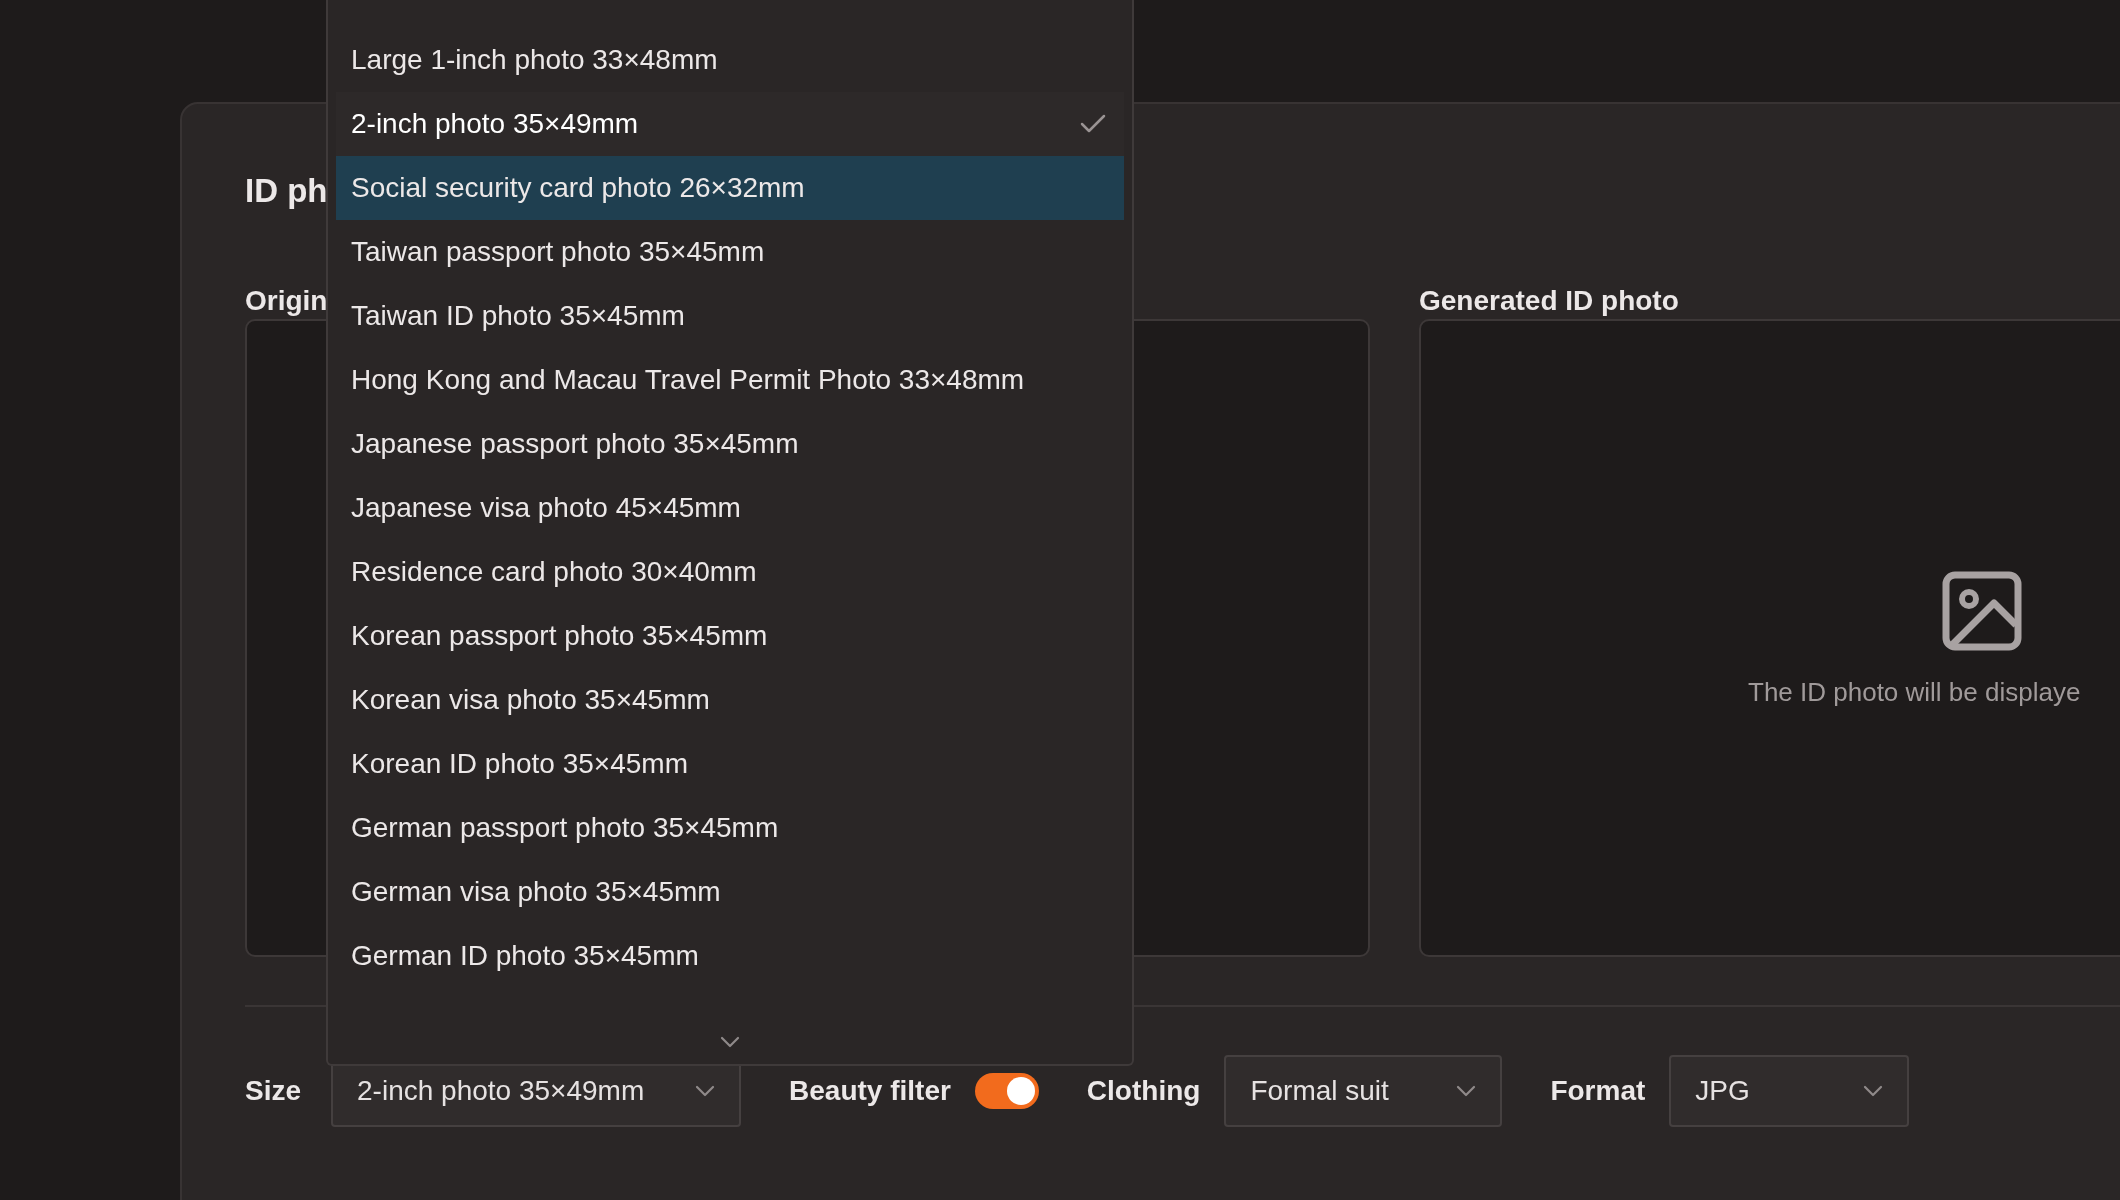  Describe the element at coordinates (273, 1091) in the screenshot. I see `setting-label: Size` at that location.